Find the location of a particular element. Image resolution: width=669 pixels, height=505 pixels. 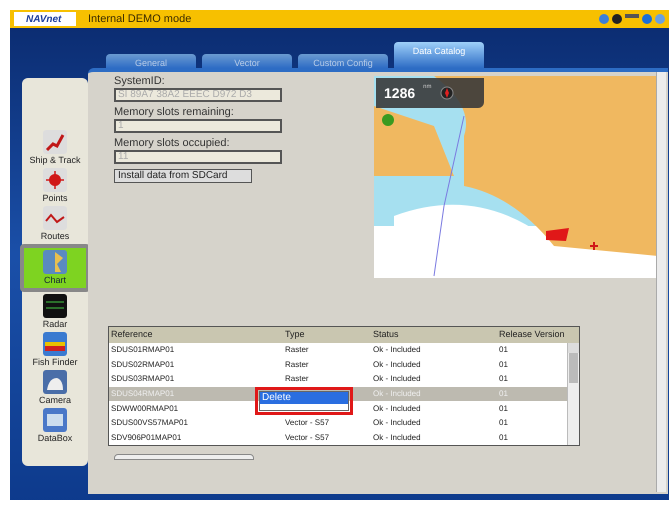

sidebar-item: Routes is located at coordinates (55, 224).